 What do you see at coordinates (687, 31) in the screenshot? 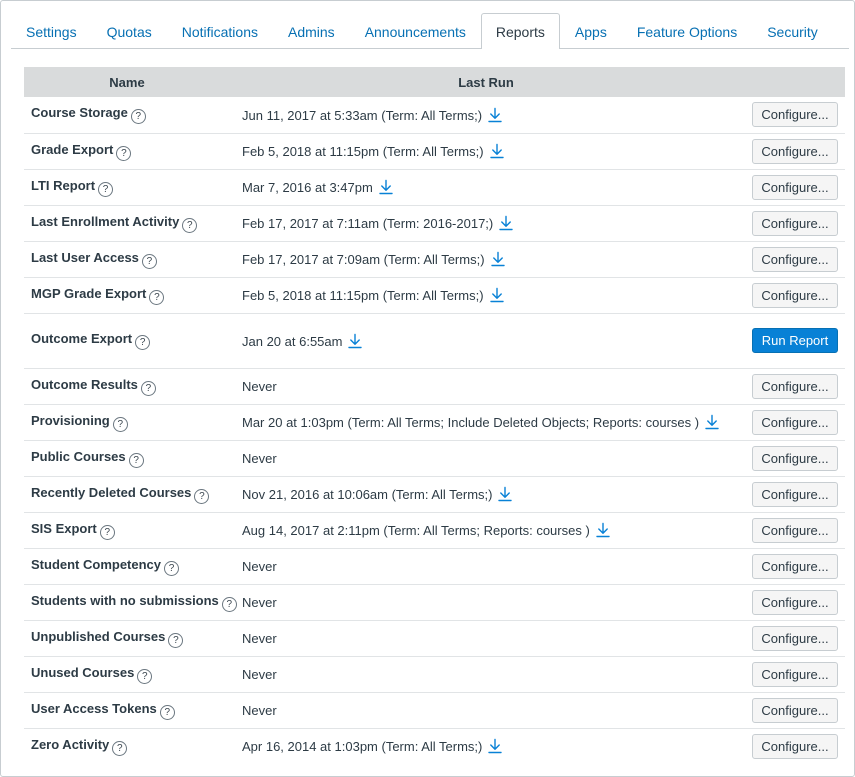
I see `tab-feature-options: Feature Options` at bounding box center [687, 31].